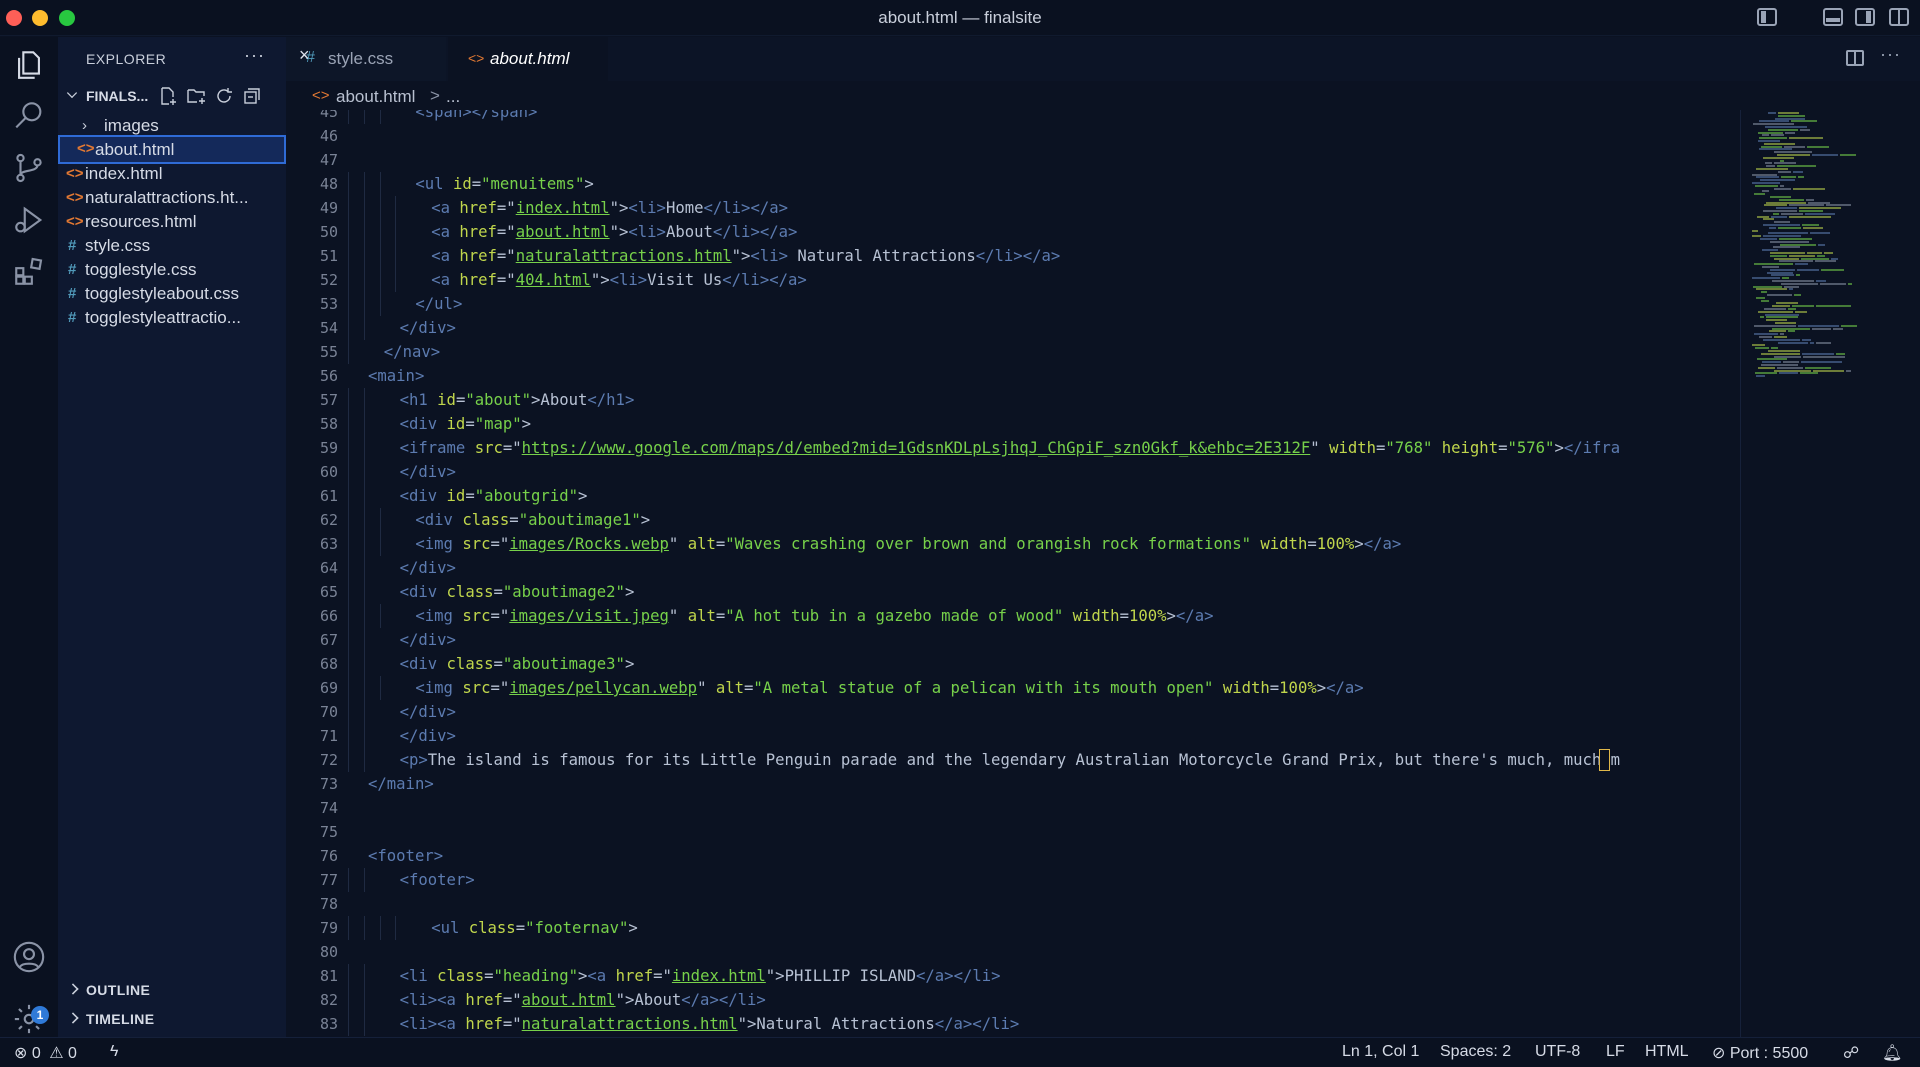 The width and height of the screenshot is (1920, 1067). What do you see at coordinates (583, 1000) in the screenshot?
I see `code-line: <li><a href="about.html">About</a></li>` at bounding box center [583, 1000].